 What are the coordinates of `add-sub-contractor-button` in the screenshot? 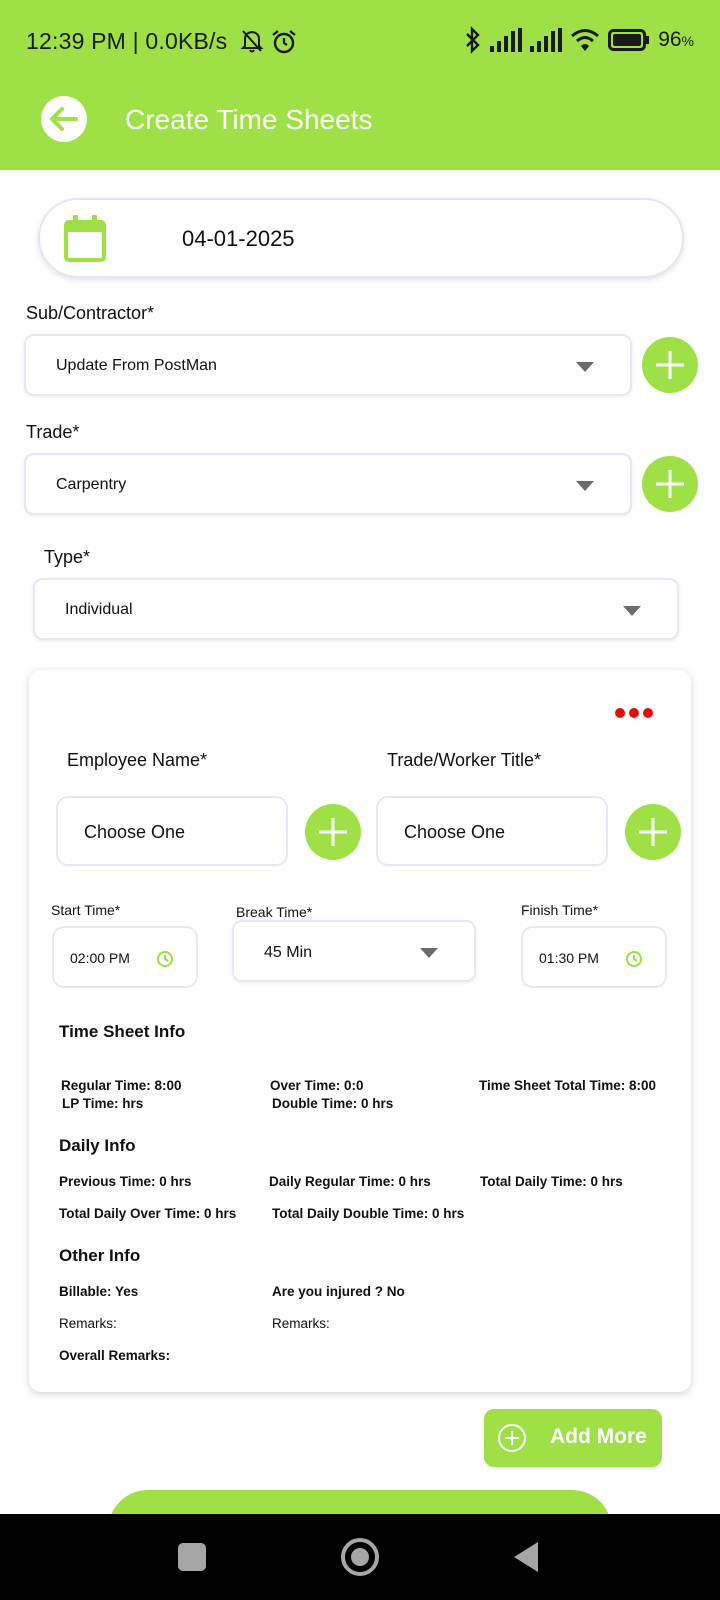 It's located at (670, 365).